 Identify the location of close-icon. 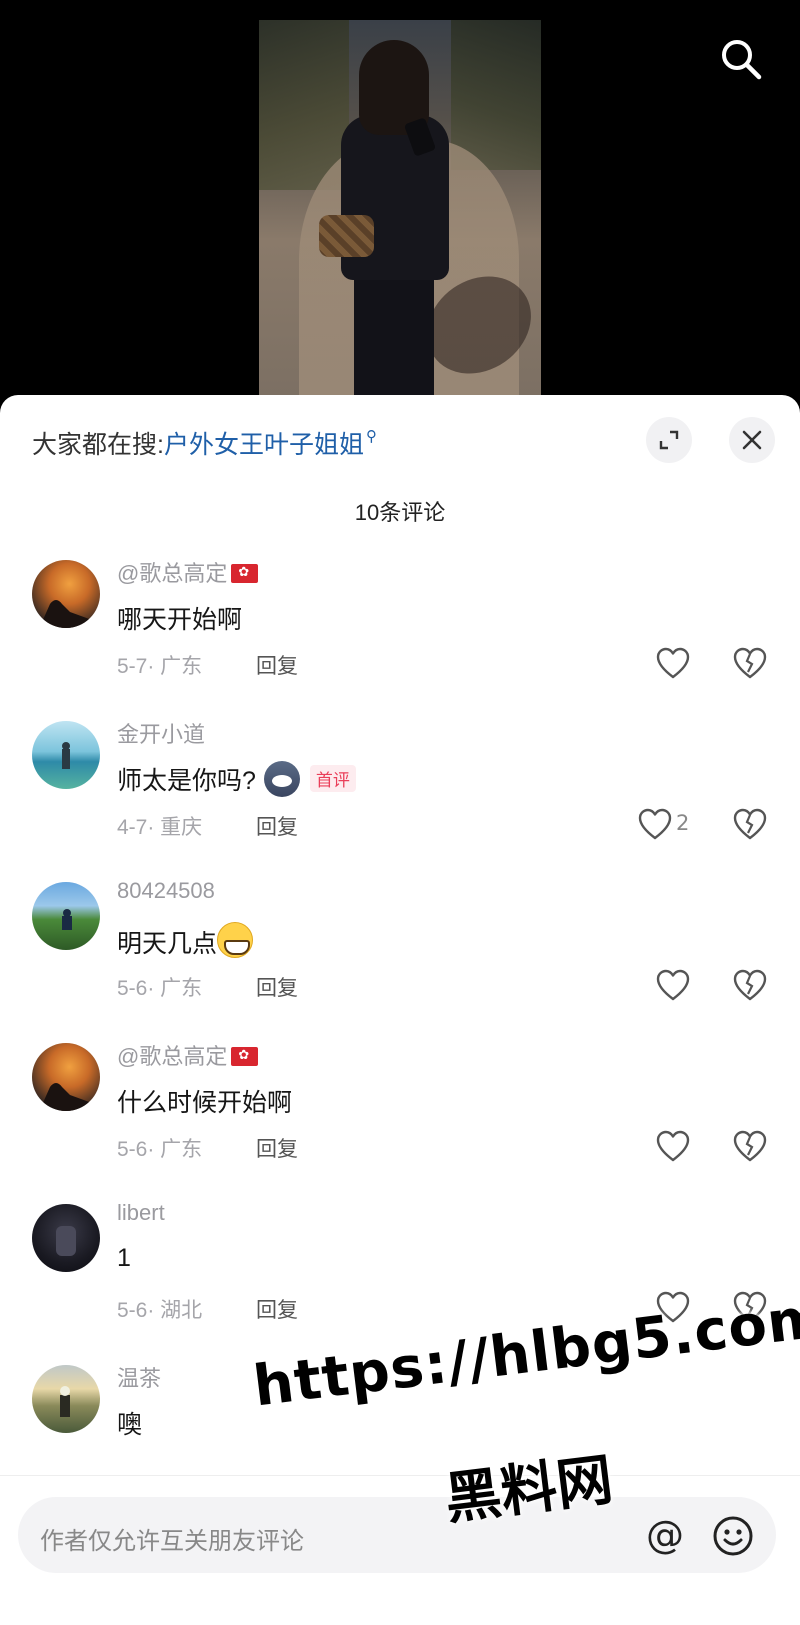
(752, 440).